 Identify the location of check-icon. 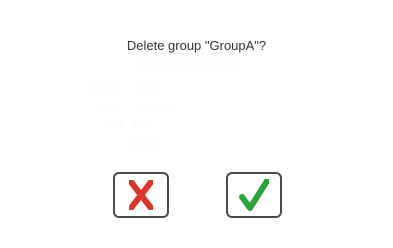
(254, 195).